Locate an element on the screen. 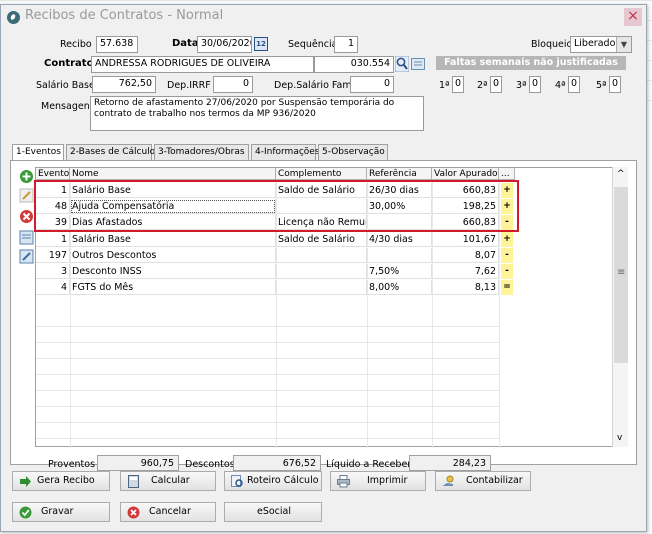  proventos-field: 960,75 is located at coordinates (138, 463).